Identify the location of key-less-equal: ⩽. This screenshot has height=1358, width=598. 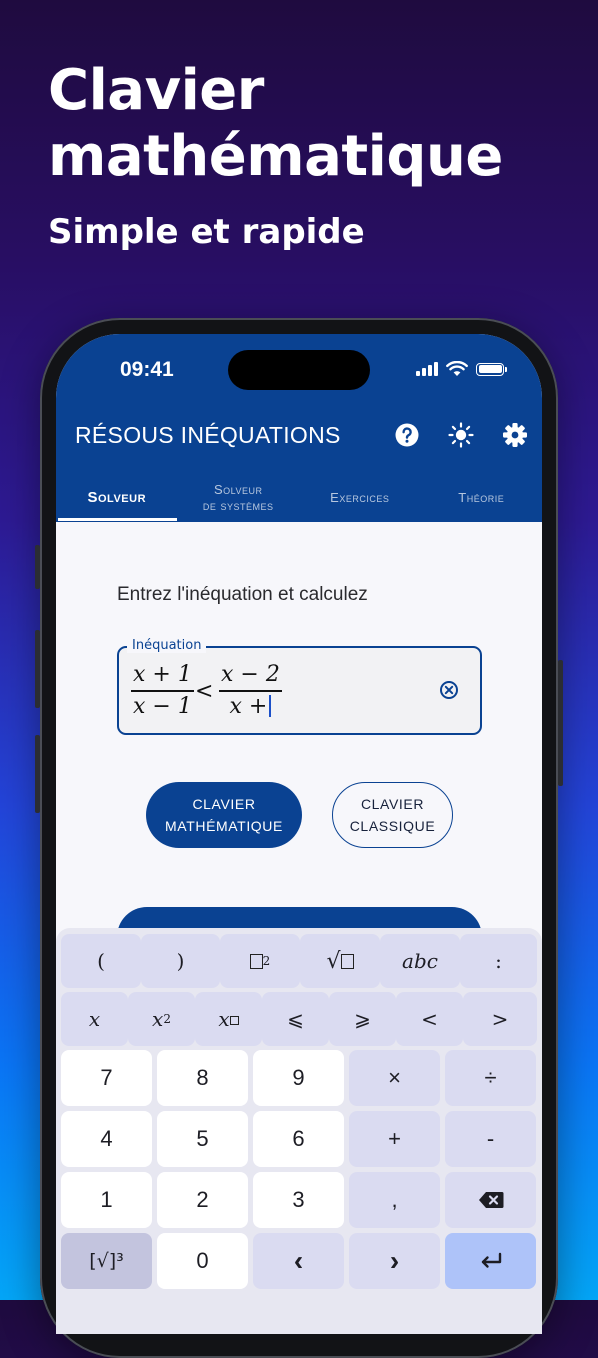
(295, 1019).